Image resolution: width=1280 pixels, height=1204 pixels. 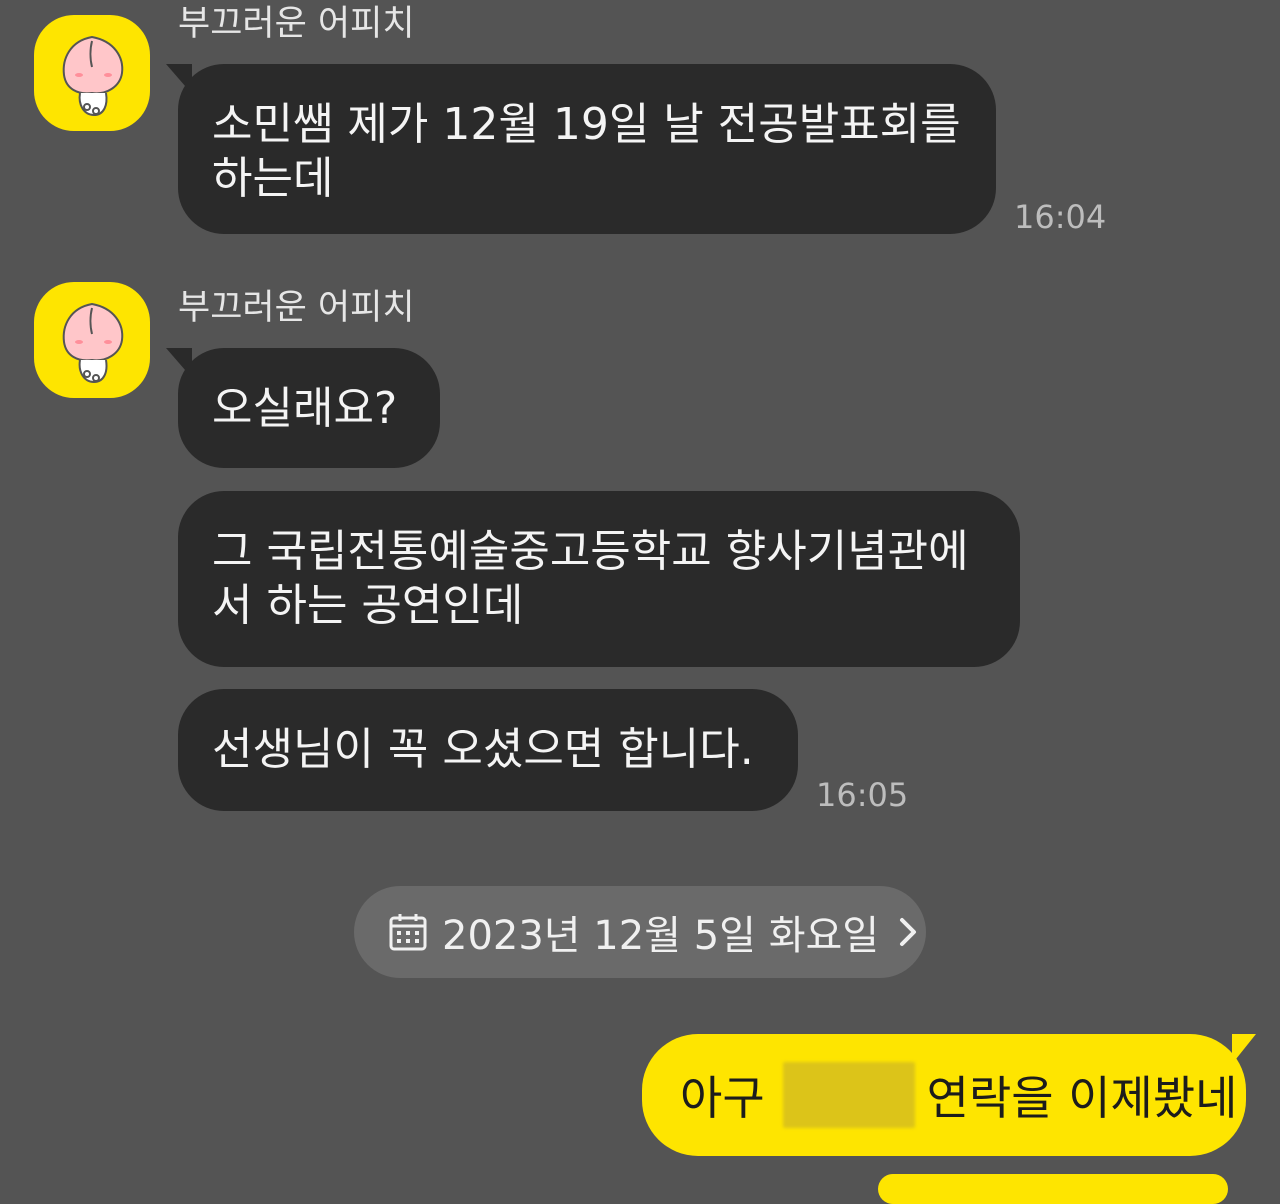 What do you see at coordinates (590, 551) in the screenshot?
I see `message-line: 그 국립전통예술중고등학교 향사기념관에` at bounding box center [590, 551].